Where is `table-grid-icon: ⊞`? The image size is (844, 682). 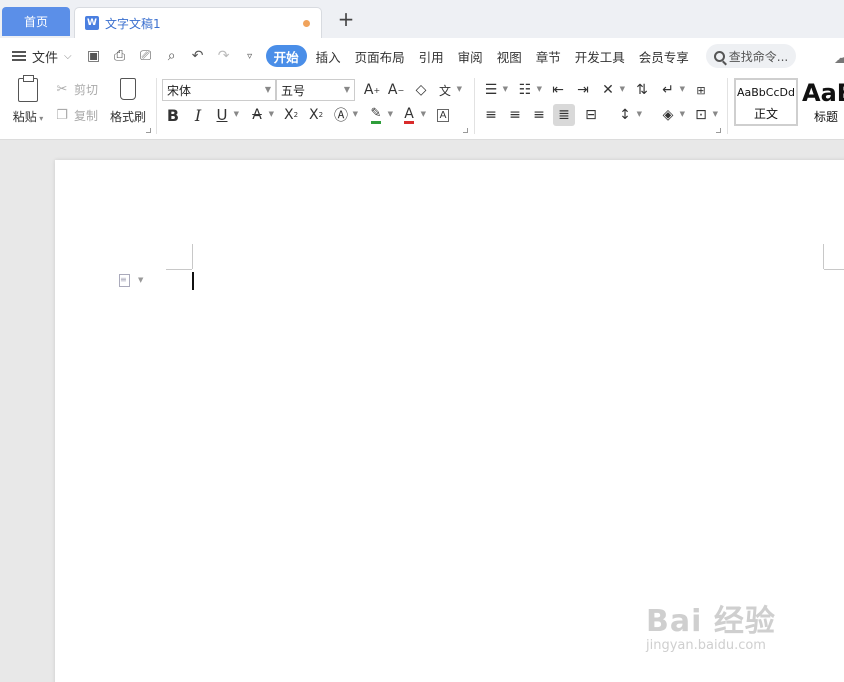
table-grid-icon: ⊞ is located at coordinates (701, 90).